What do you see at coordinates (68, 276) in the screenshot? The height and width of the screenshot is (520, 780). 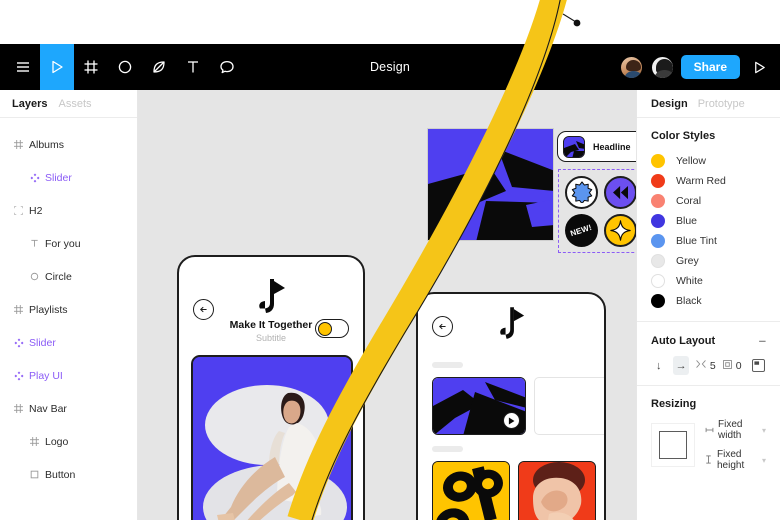 I see `layer-row-circle: Circle` at bounding box center [68, 276].